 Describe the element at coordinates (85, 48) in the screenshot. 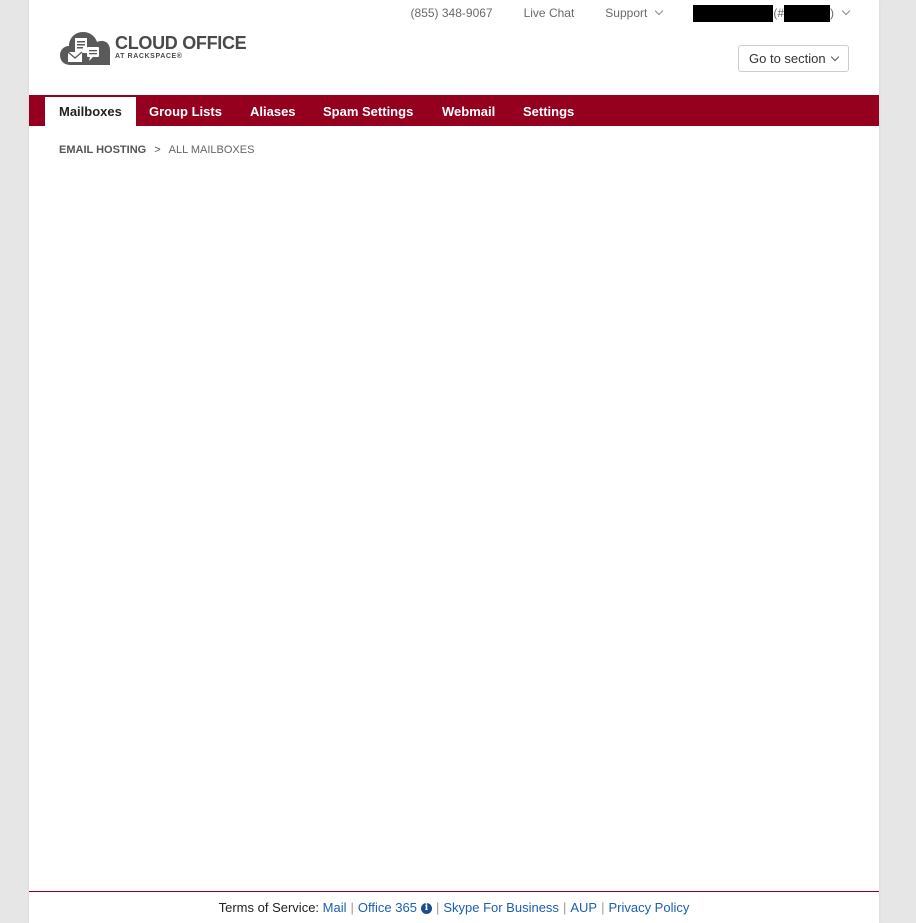

I see `cloud-logo-icon` at that location.